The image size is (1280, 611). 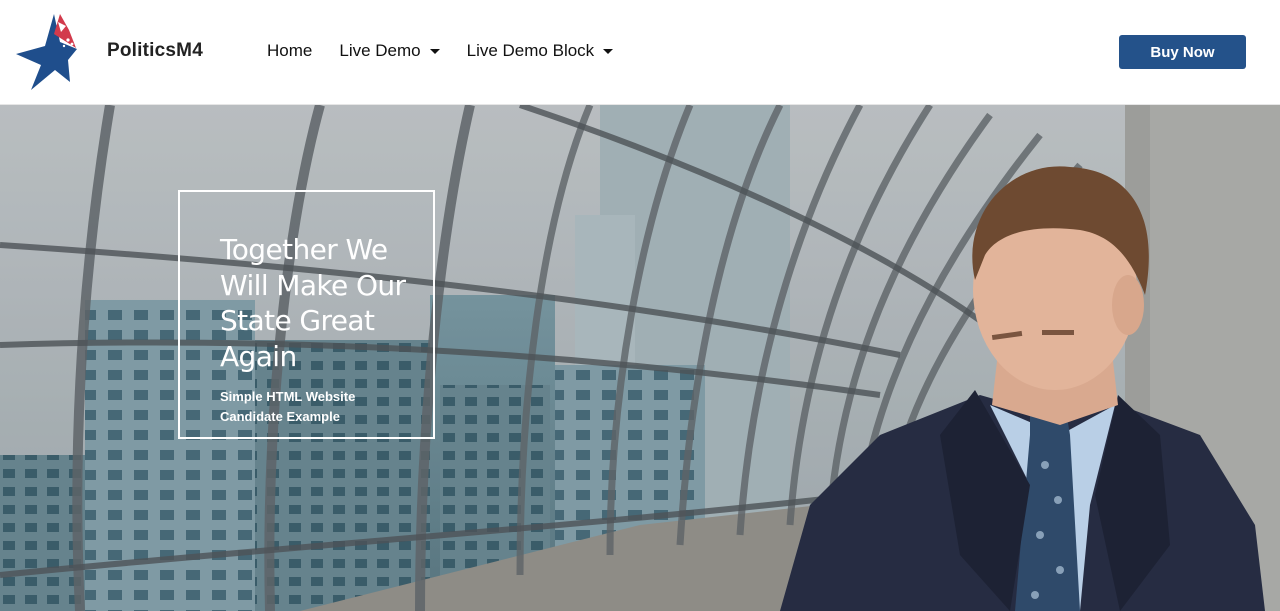 What do you see at coordinates (380, 50) in the screenshot?
I see `nav-live-demo-label: Live Demo` at bounding box center [380, 50].